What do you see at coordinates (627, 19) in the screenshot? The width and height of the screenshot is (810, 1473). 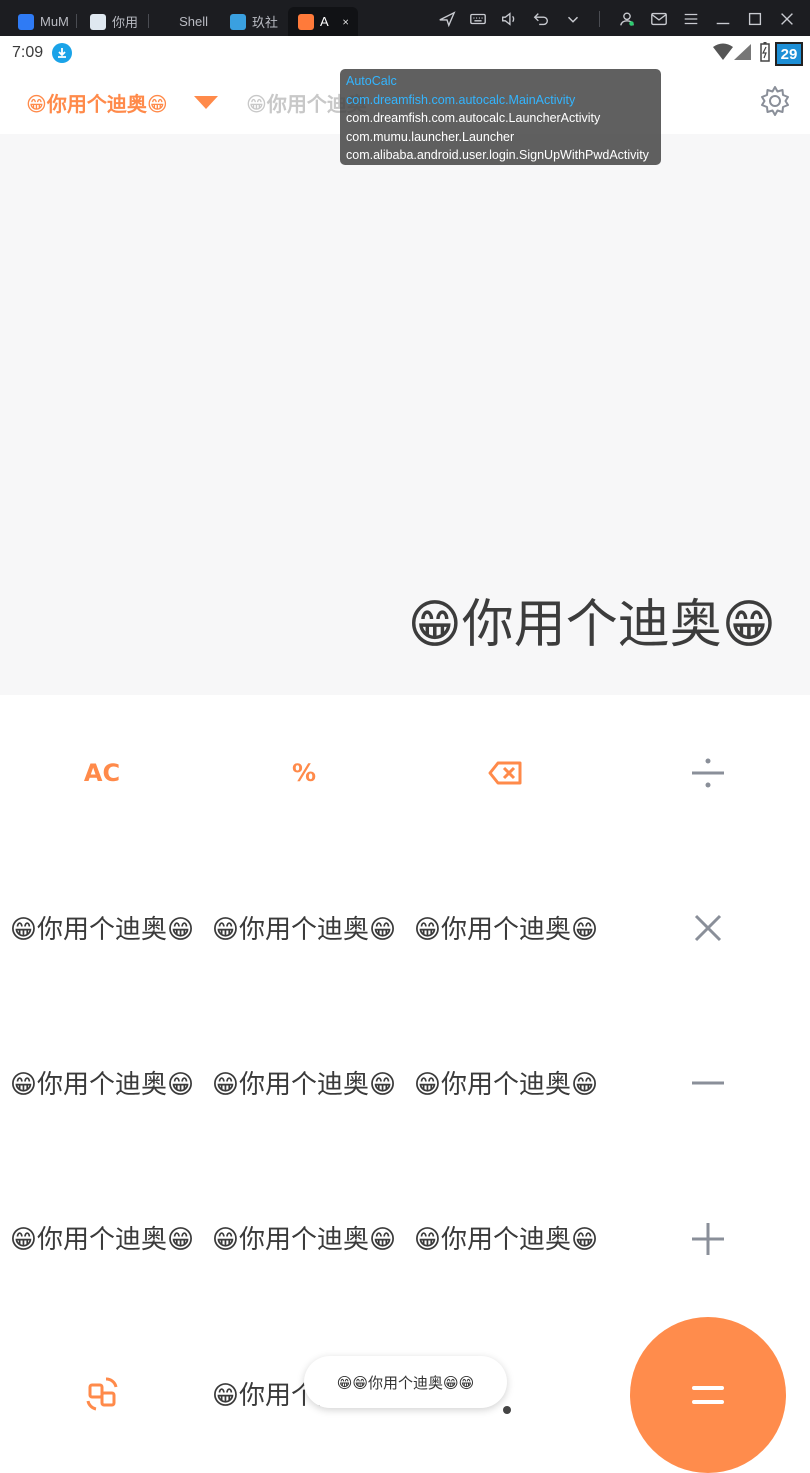 I see `user-icon` at bounding box center [627, 19].